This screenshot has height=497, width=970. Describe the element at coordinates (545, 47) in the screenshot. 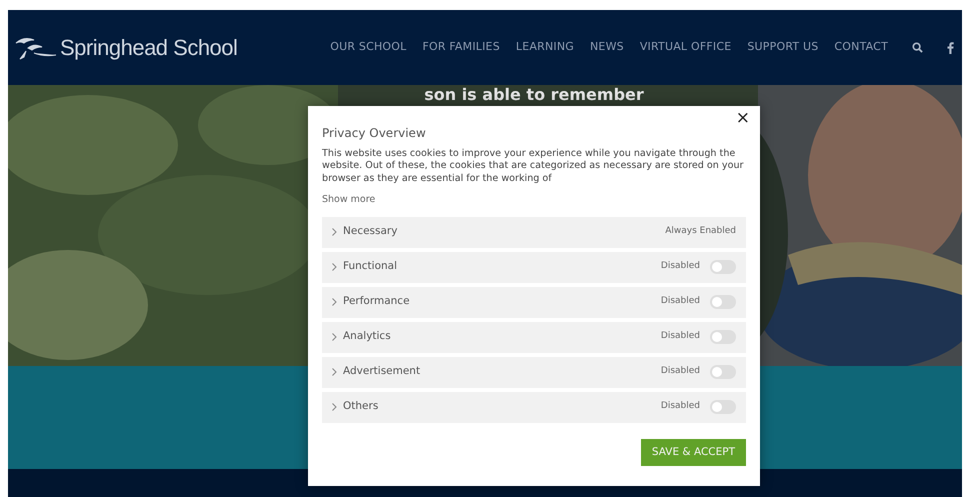

I see `nav-link-item: LEARNING` at that location.